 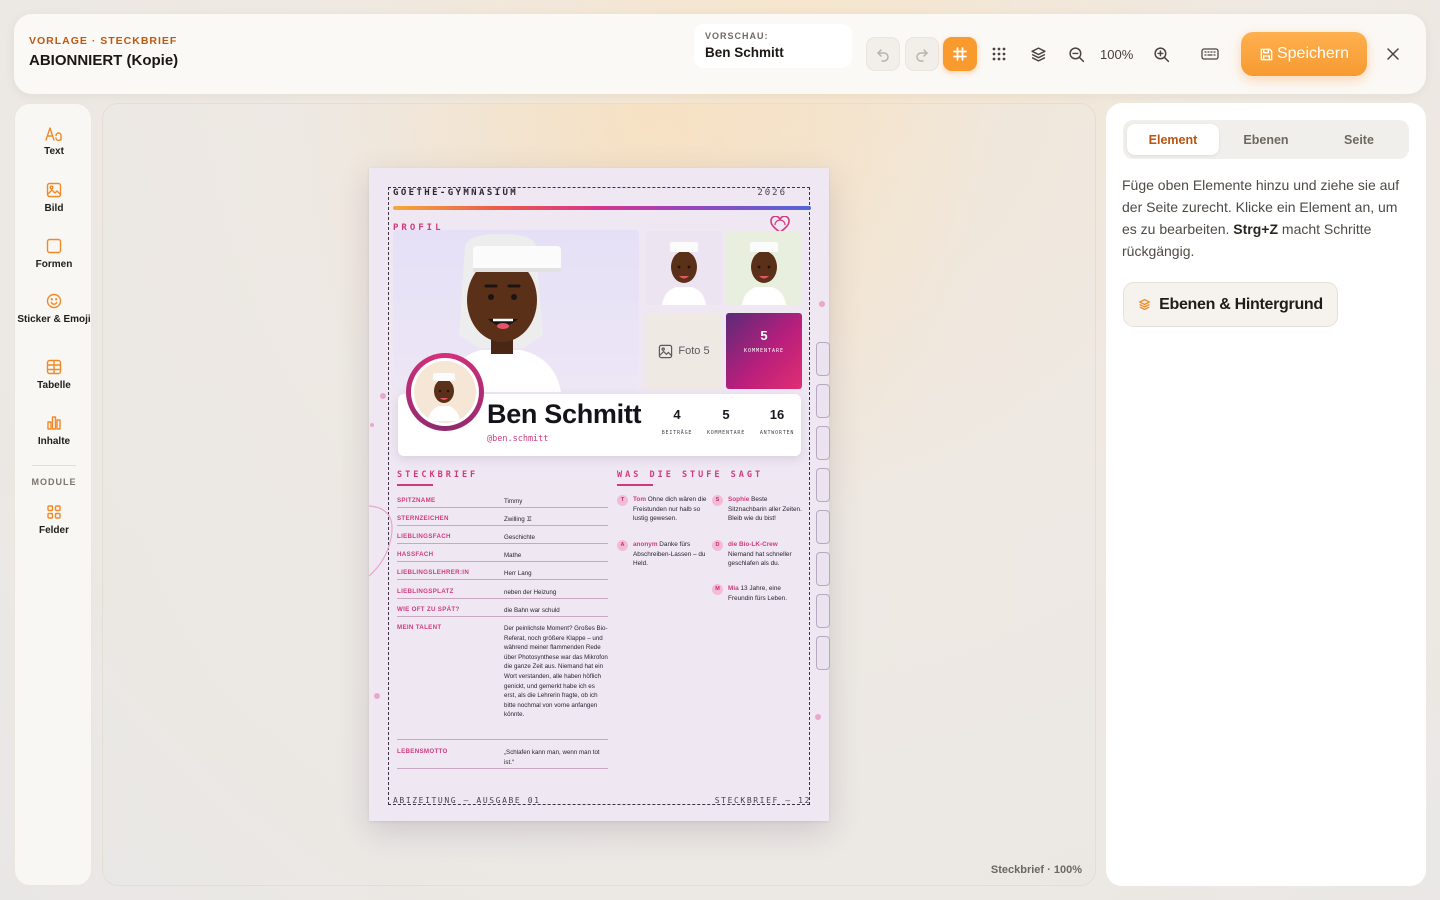 I want to click on tool-table: Tabelle, so click(x=54, y=375).